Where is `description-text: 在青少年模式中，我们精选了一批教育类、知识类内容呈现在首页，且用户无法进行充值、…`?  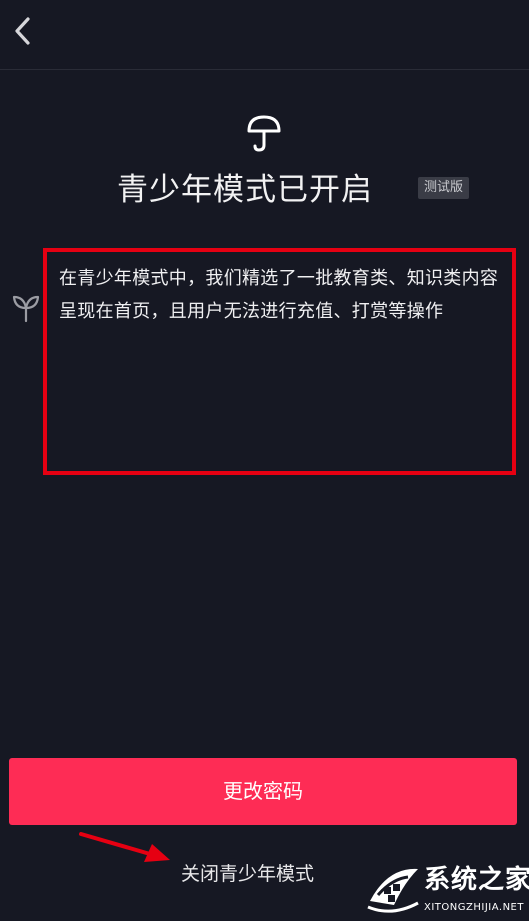 description-text: 在青少年模式中，我们精选了一批教育类、知识类内容呈现在首页，且用户无法进行充值、… is located at coordinates (279, 295).